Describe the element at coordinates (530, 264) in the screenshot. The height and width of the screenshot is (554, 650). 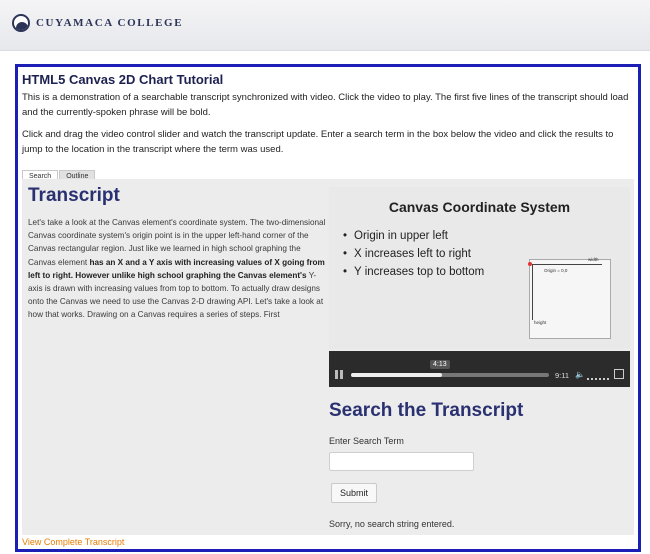
I see `origin-dot` at that location.